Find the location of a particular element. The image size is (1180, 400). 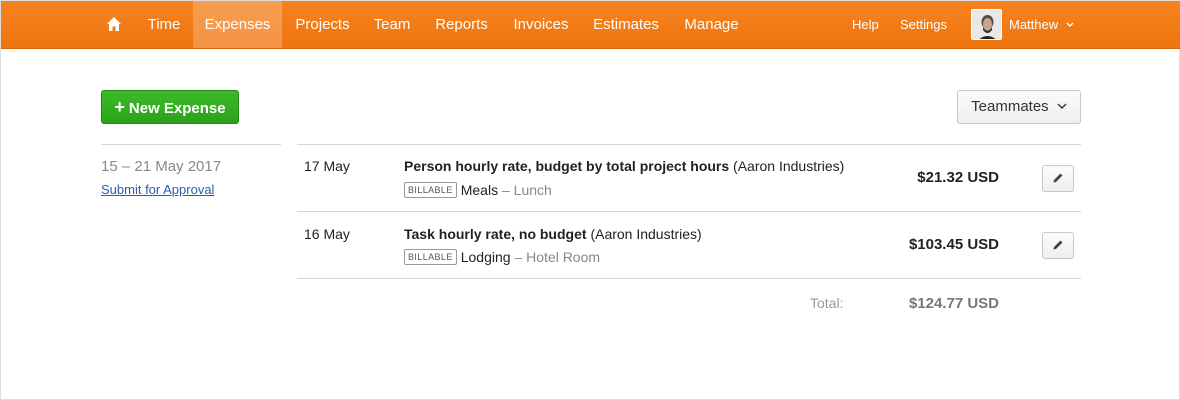

nav-settings: Settings is located at coordinates (923, 24).